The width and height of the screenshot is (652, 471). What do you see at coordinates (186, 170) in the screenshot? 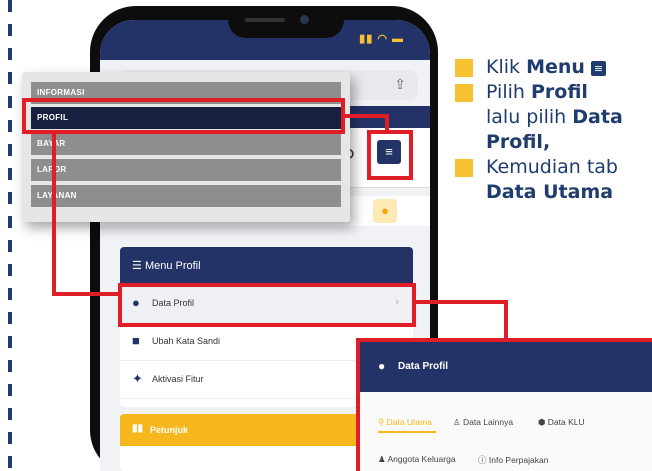
I see `menu-item-lapor: LAPOR` at bounding box center [186, 170].